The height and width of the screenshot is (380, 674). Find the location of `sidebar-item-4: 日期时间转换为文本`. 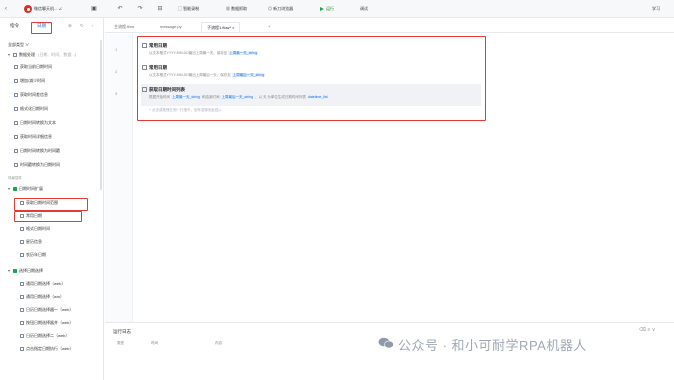

sidebar-item-4: 日期时间转换为文本 is located at coordinates (52, 123).